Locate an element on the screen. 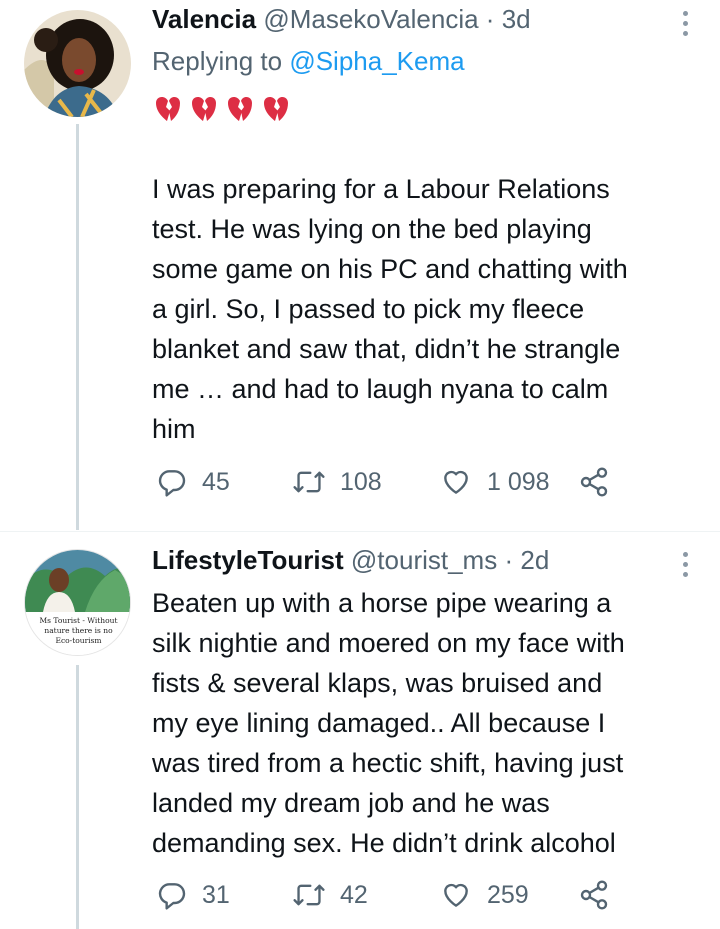 The width and height of the screenshot is (720, 929). tweet-header: Valencia @MasekoValencia · 3d is located at coordinates (341, 19).